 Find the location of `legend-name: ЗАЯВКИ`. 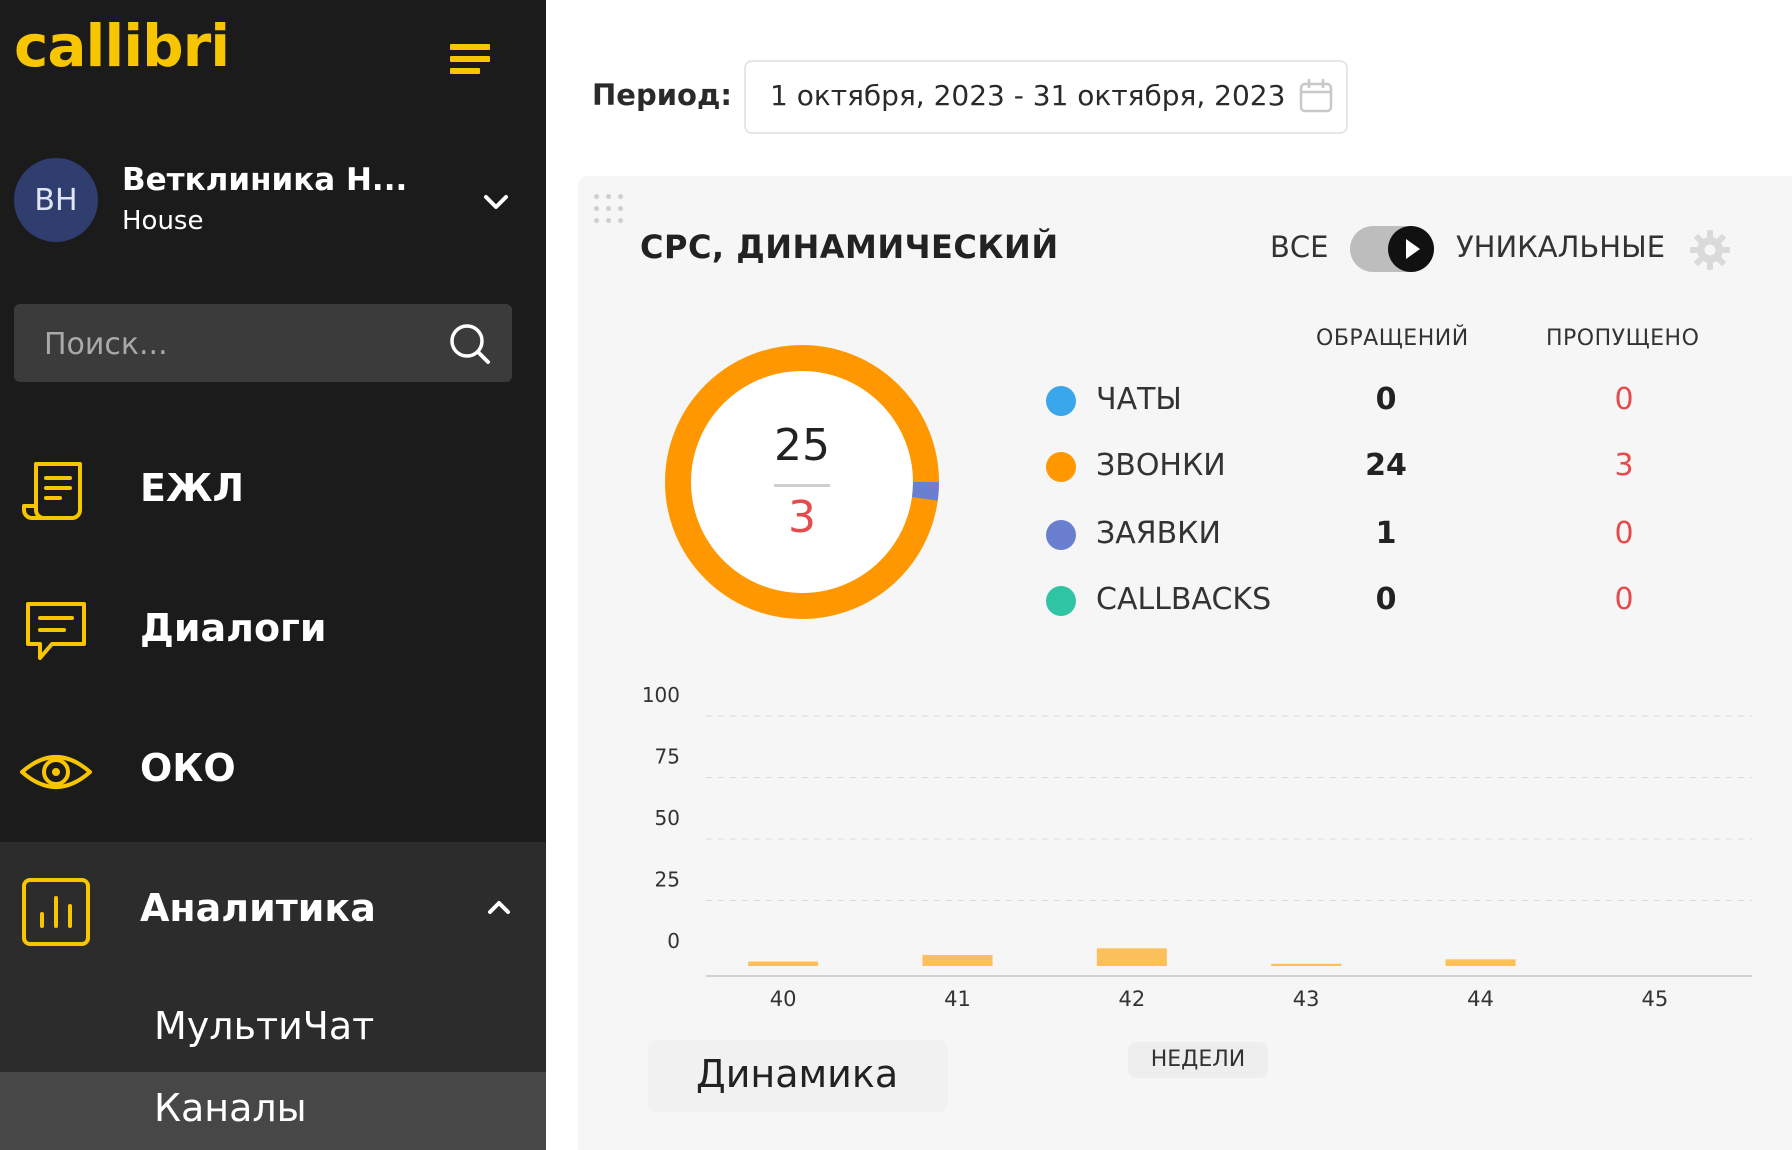

legend-name: ЗАЯВКИ is located at coordinates (1158, 533).